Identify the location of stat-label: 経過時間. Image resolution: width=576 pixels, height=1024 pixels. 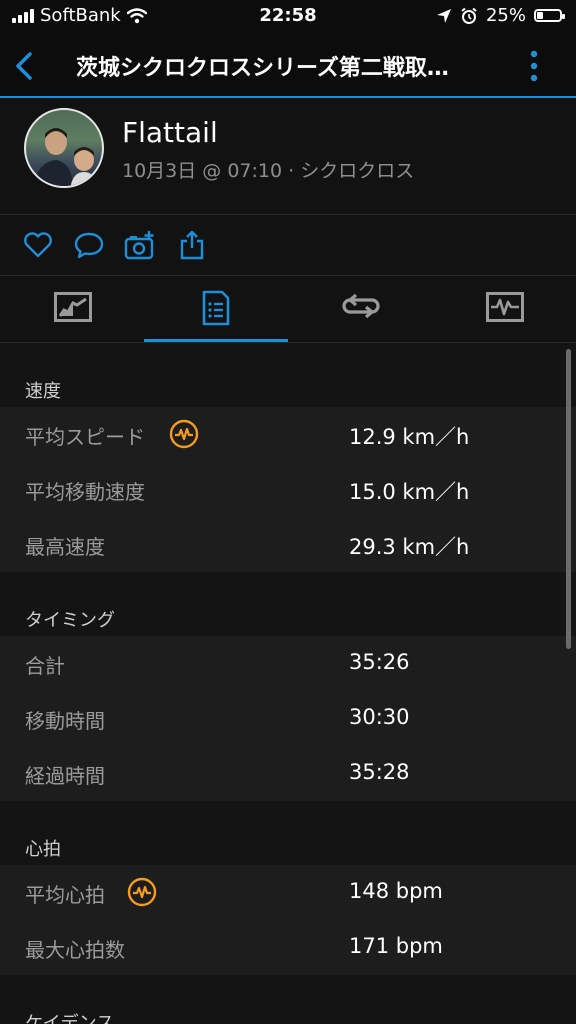
(65, 776).